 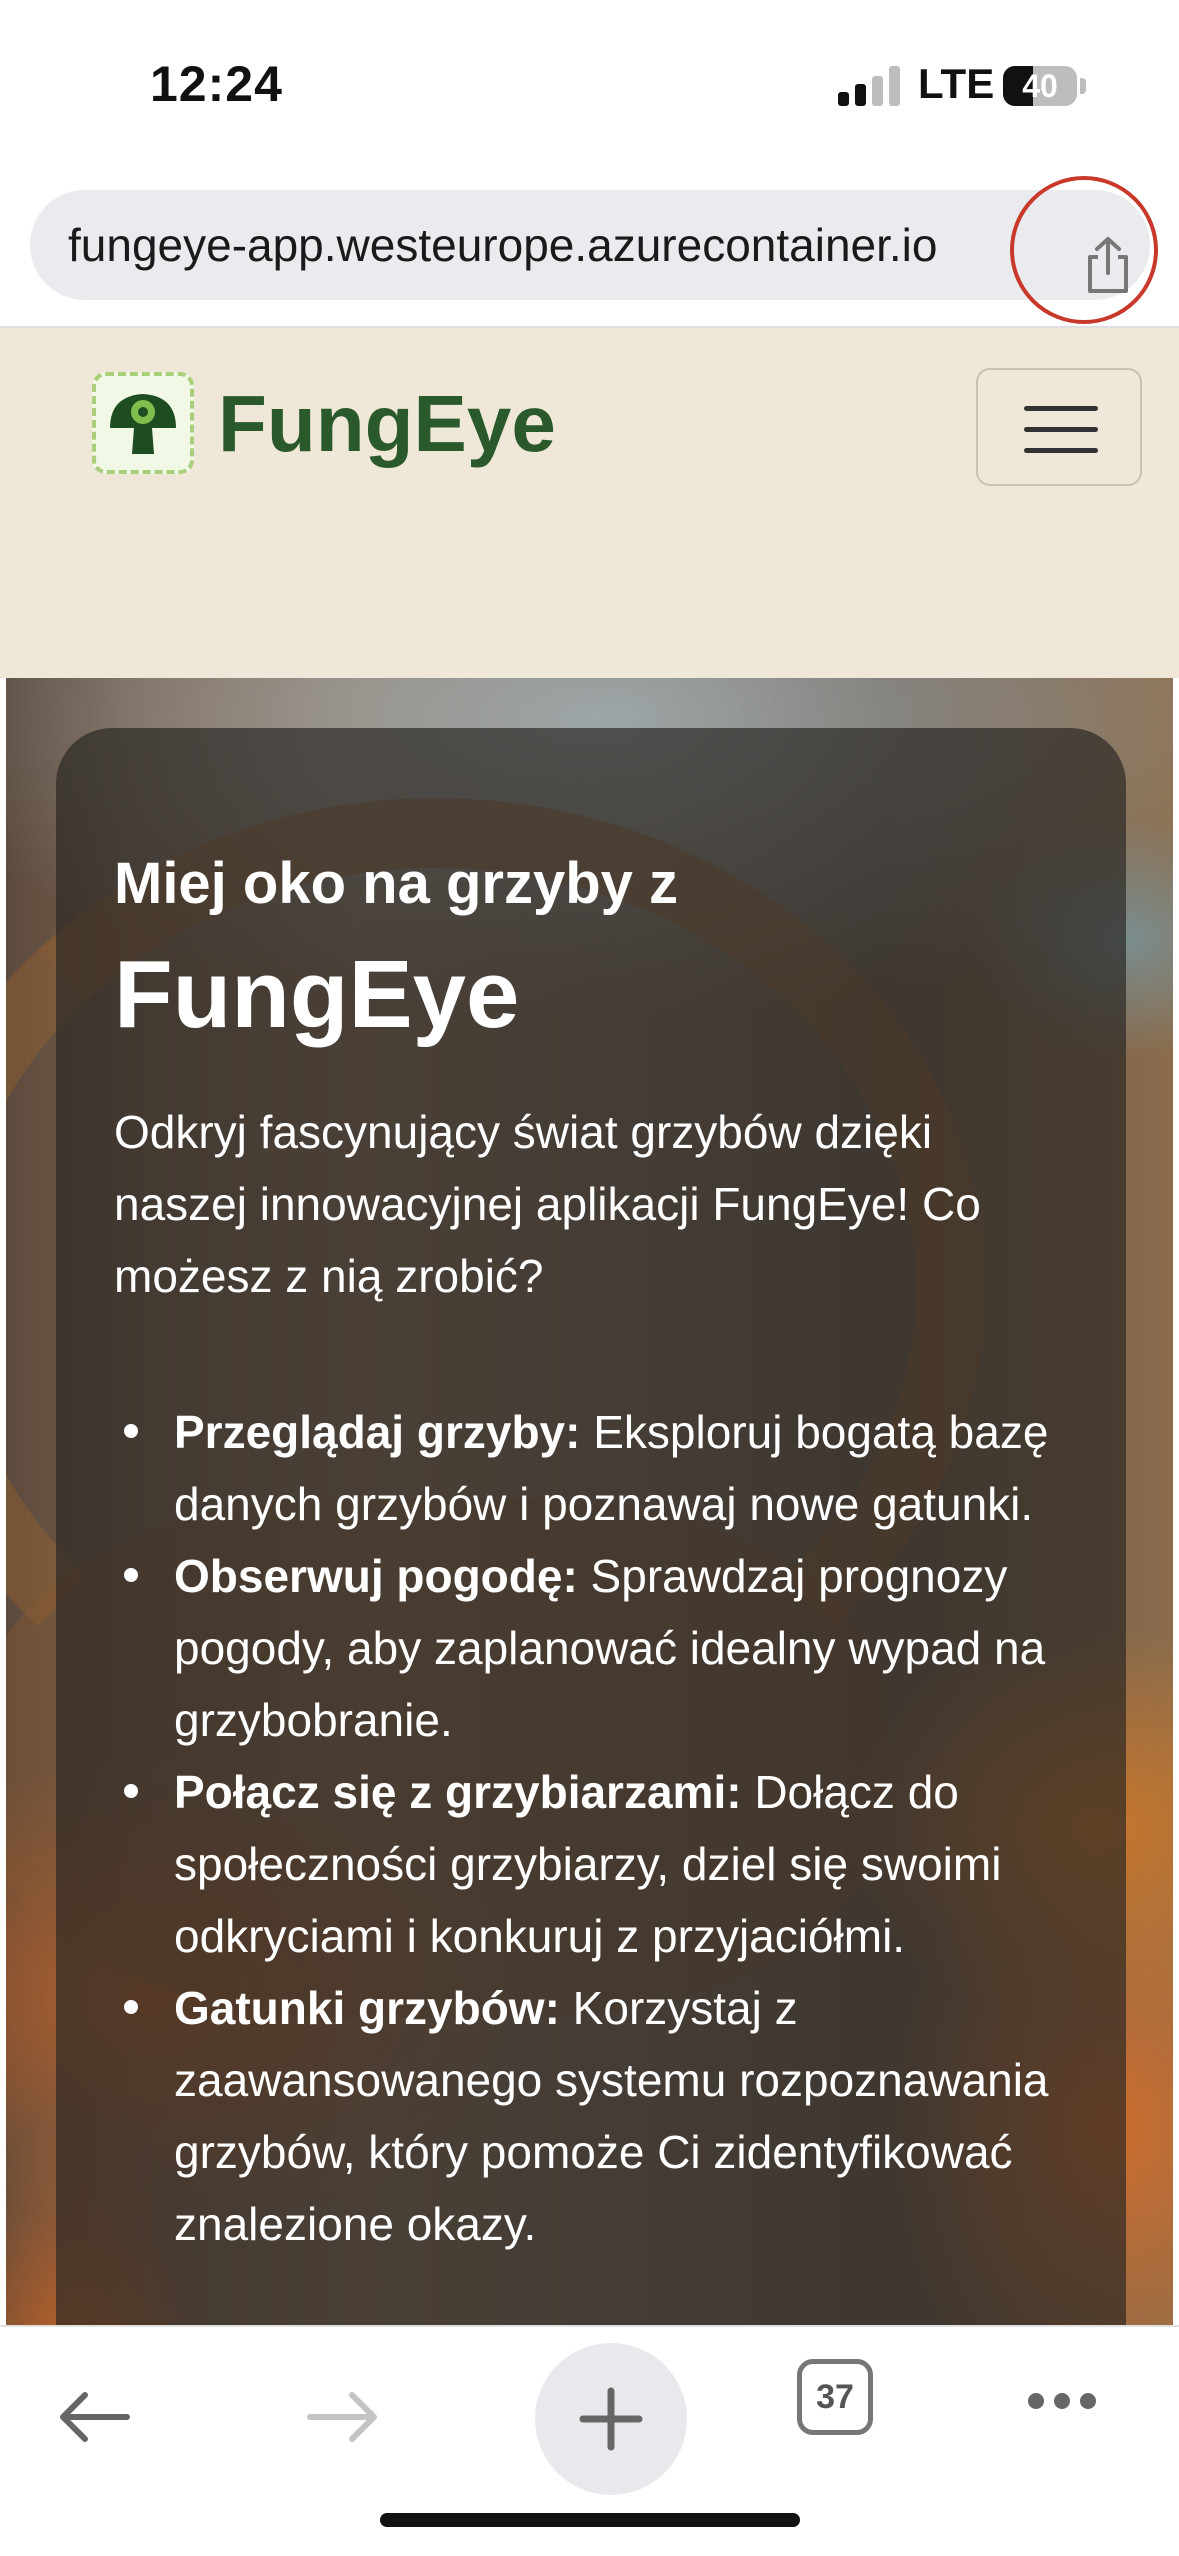 What do you see at coordinates (377, 1432) in the screenshot?
I see `feature-title: Przeglądaj grzyby:` at bounding box center [377, 1432].